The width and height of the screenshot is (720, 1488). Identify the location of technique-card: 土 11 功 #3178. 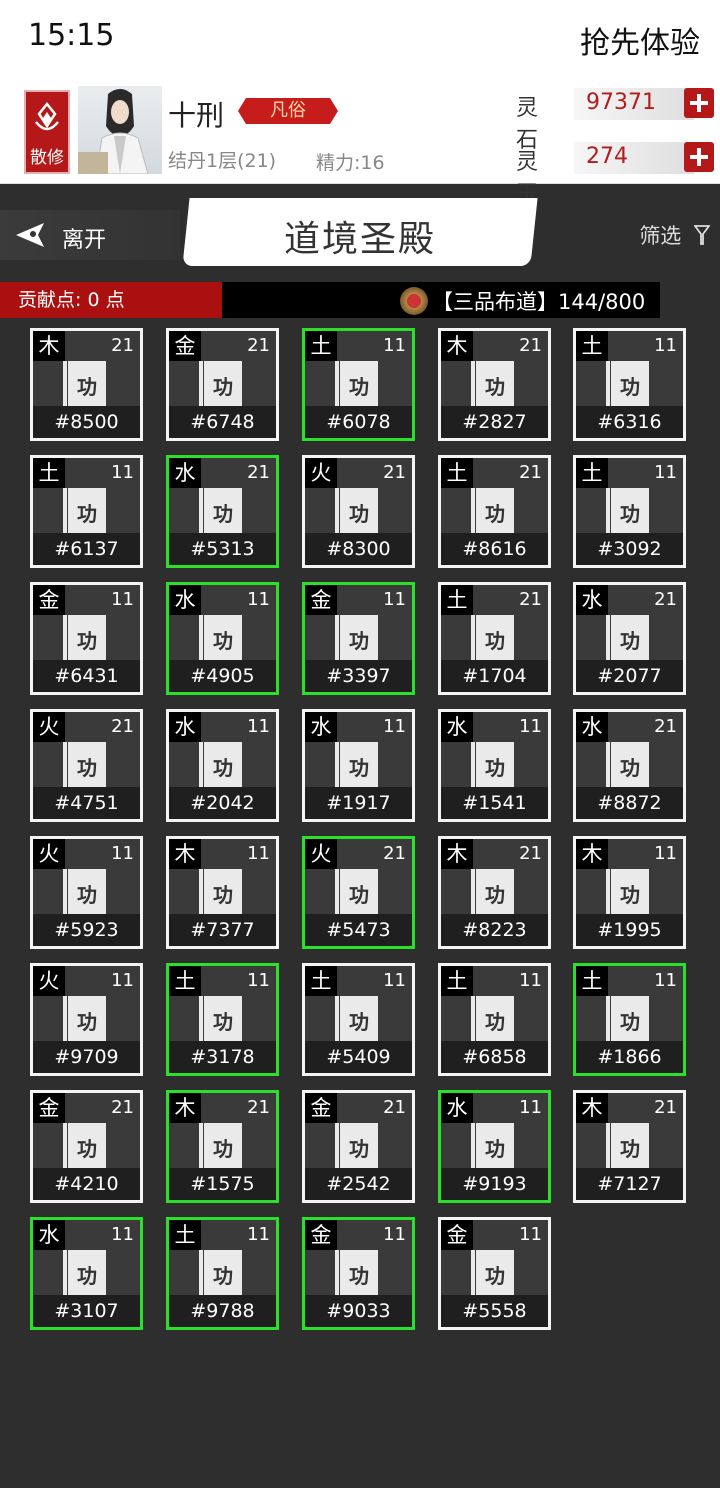
(222, 1019).